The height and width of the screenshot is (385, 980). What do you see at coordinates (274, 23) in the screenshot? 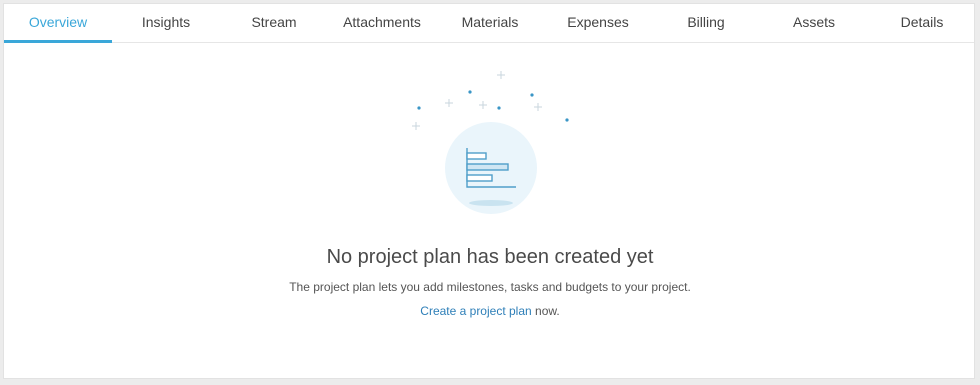
I see `tab-stream: Stream` at bounding box center [274, 23].